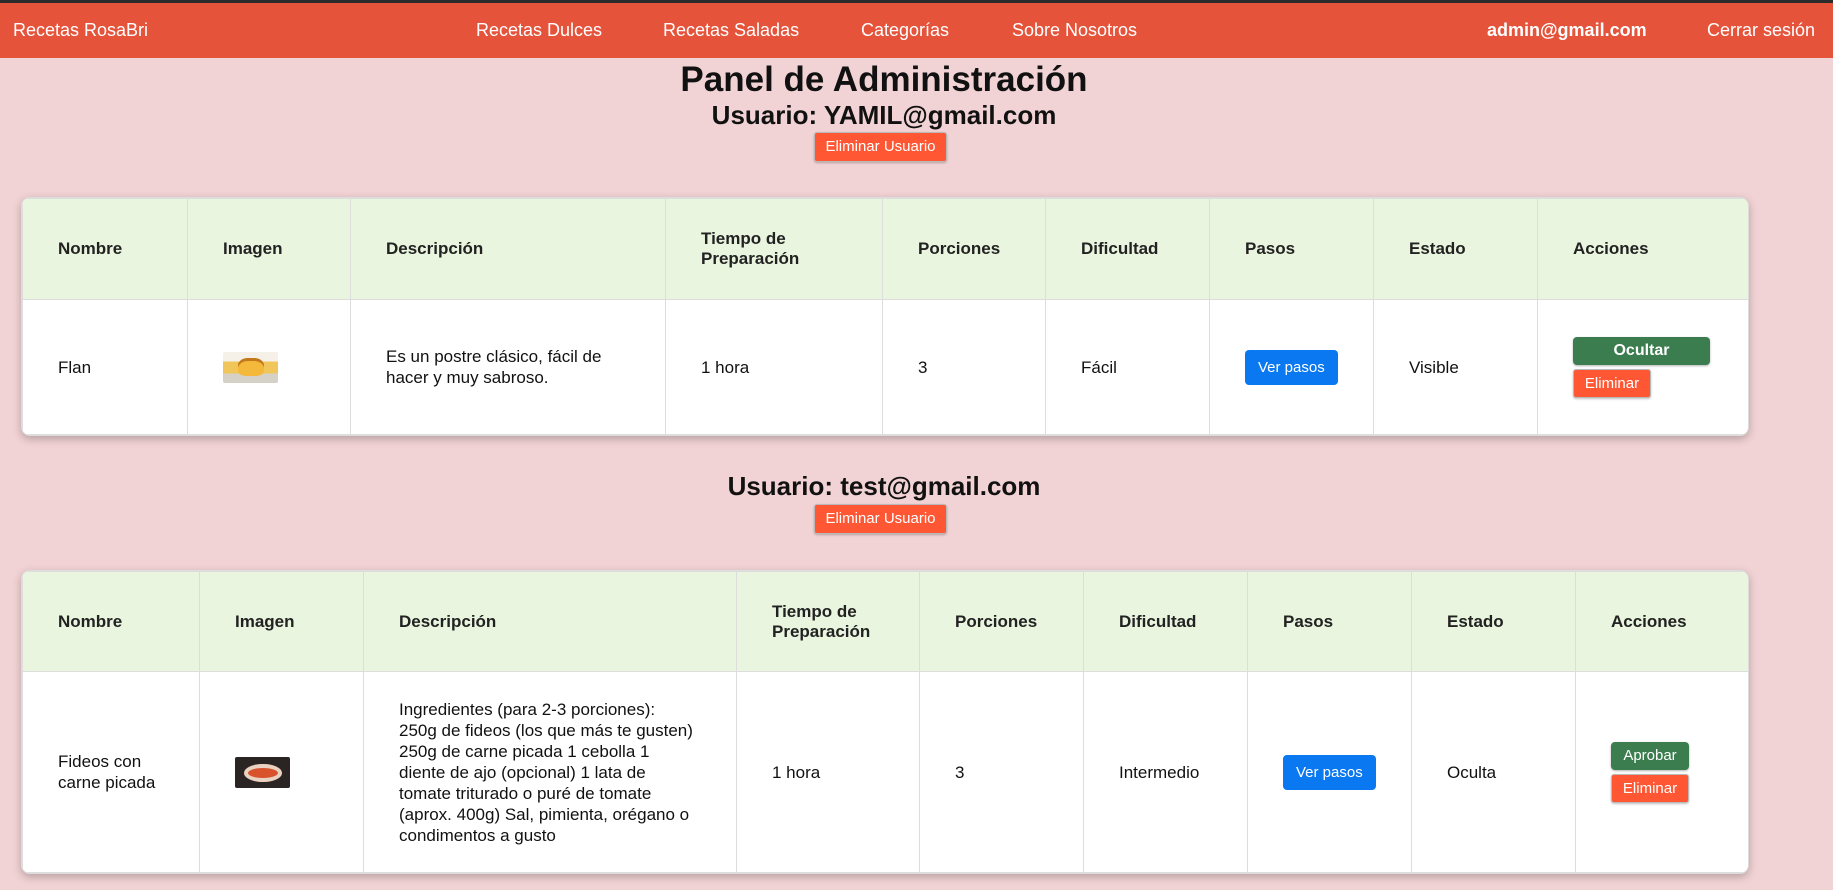 Image resolution: width=1833 pixels, height=890 pixels. Describe the element at coordinates (80, 30) in the screenshot. I see `brand-link: Recetas RosaBri` at that location.